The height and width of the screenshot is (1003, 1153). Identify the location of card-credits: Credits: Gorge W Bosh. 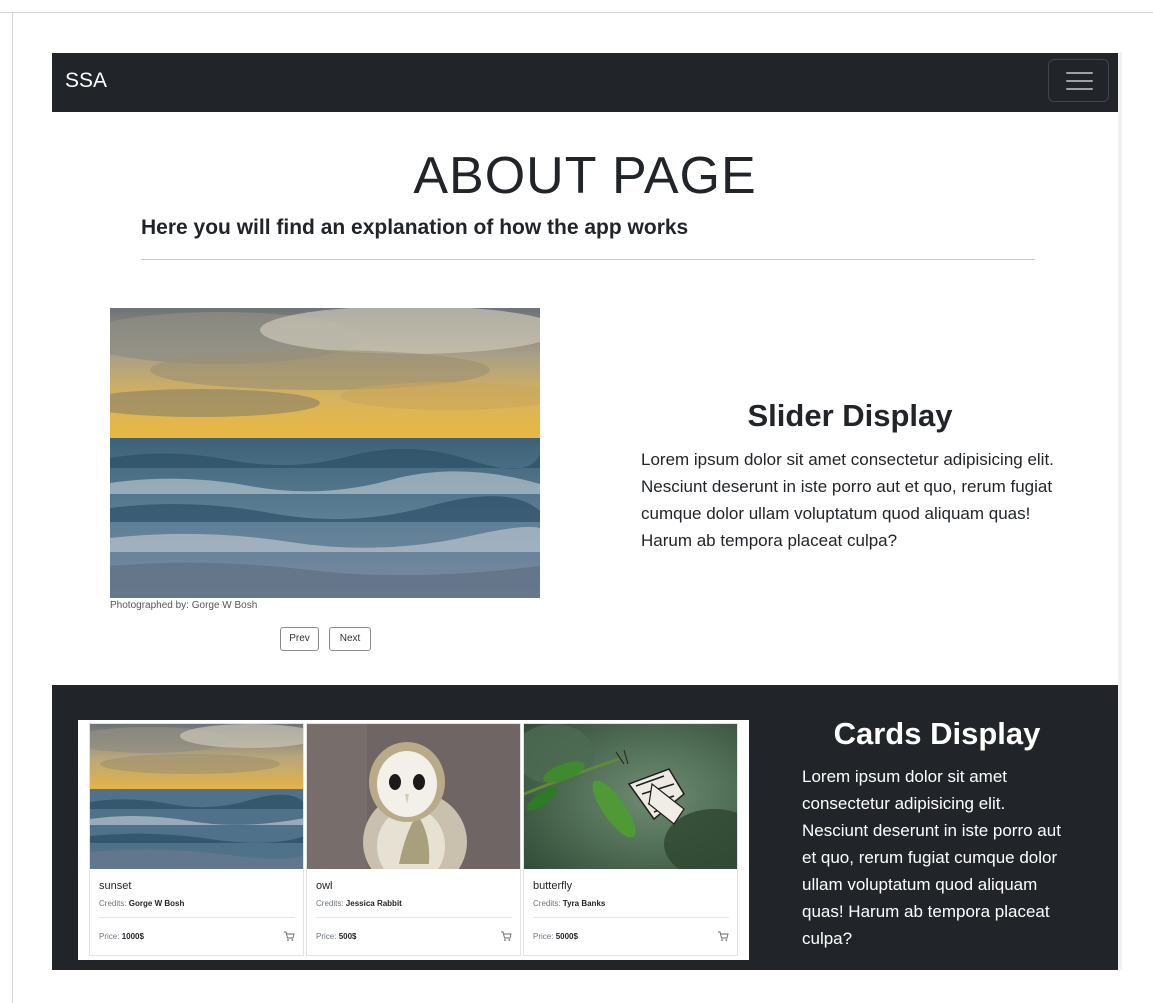
(142, 903).